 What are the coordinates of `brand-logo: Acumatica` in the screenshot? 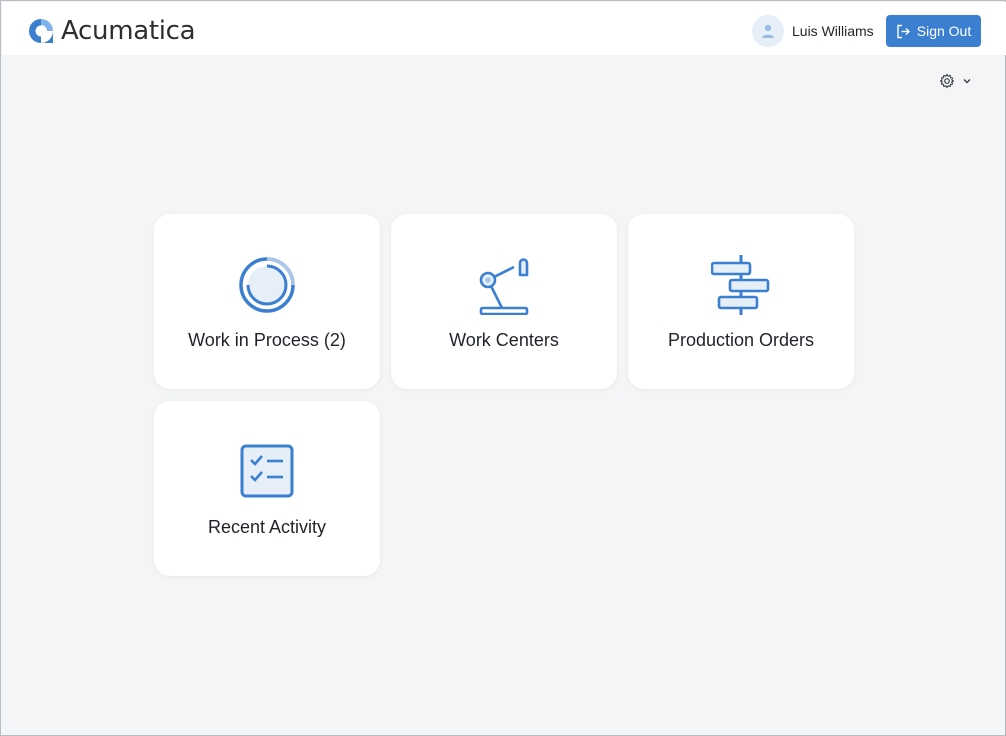 It's located at (112, 31).